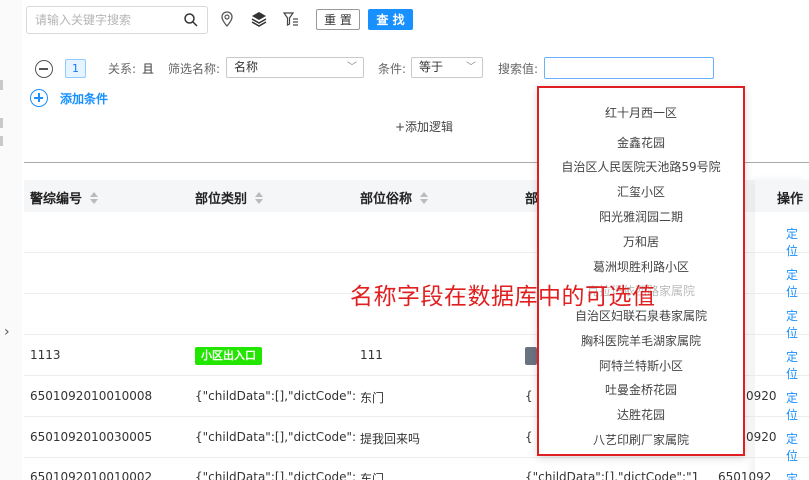  I want to click on dropdown-option: 八艺印刷厂家属院, so click(641, 439).